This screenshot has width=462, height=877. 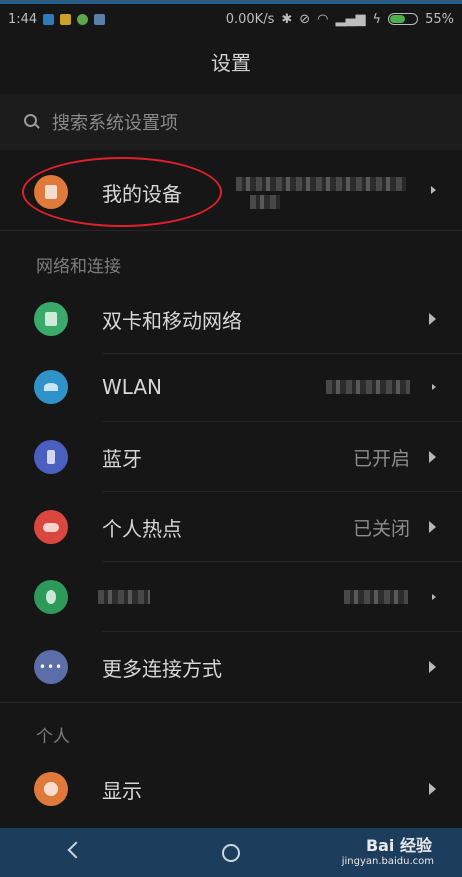 What do you see at coordinates (287, 19) in the screenshot?
I see `bluetooth-status-icon: ✱` at bounding box center [287, 19].